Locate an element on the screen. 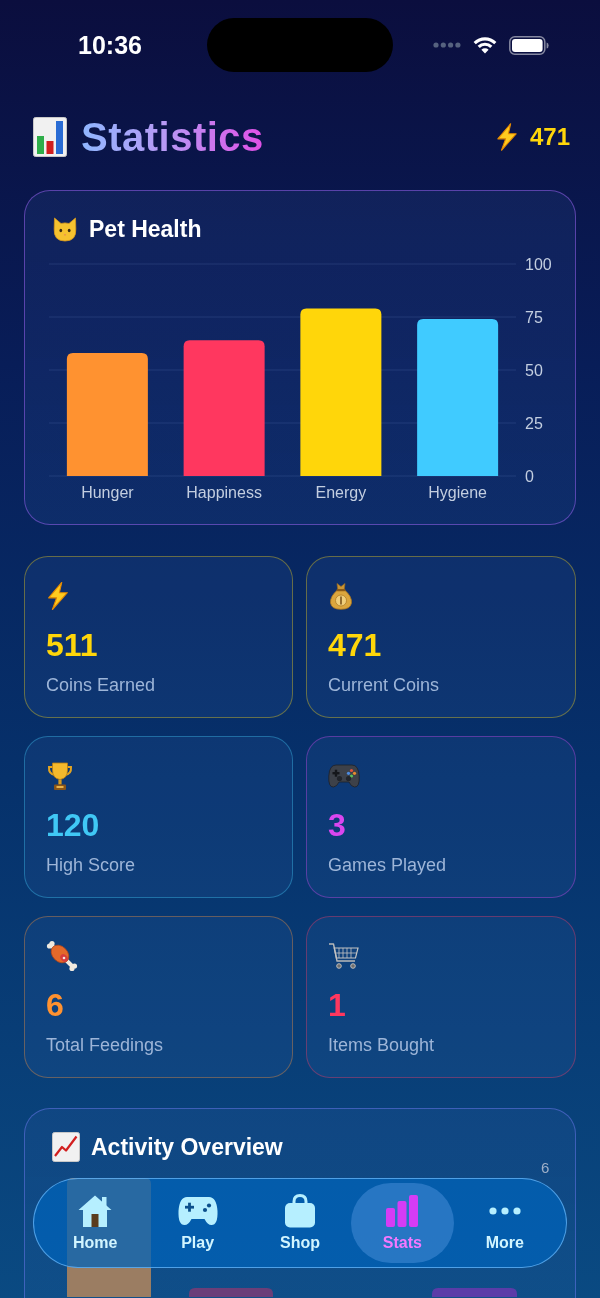 This screenshot has height=1298, width=600. trophy-icon is located at coordinates (60, 776).